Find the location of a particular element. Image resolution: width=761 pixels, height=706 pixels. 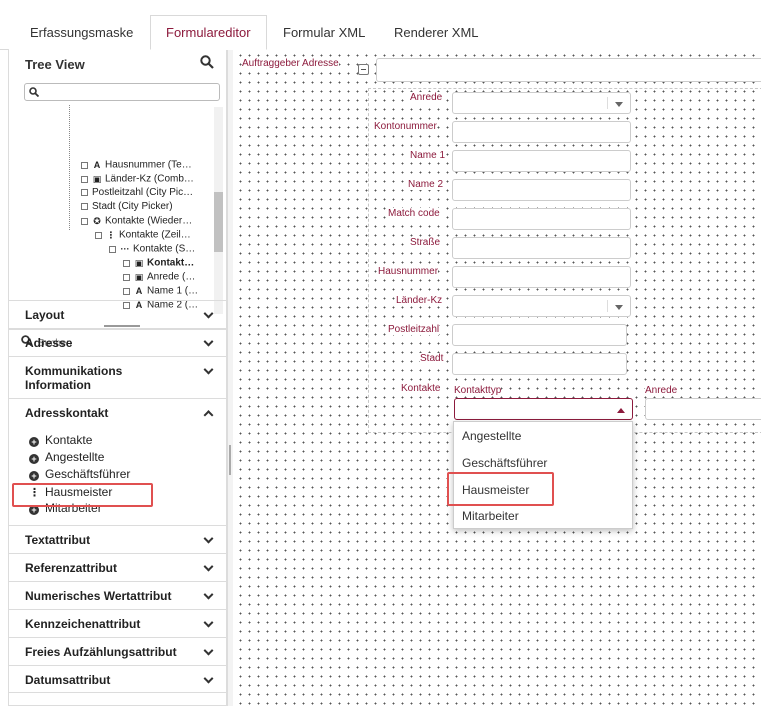

kontonummer-label: Kontonummer is located at coordinates (405, 126).